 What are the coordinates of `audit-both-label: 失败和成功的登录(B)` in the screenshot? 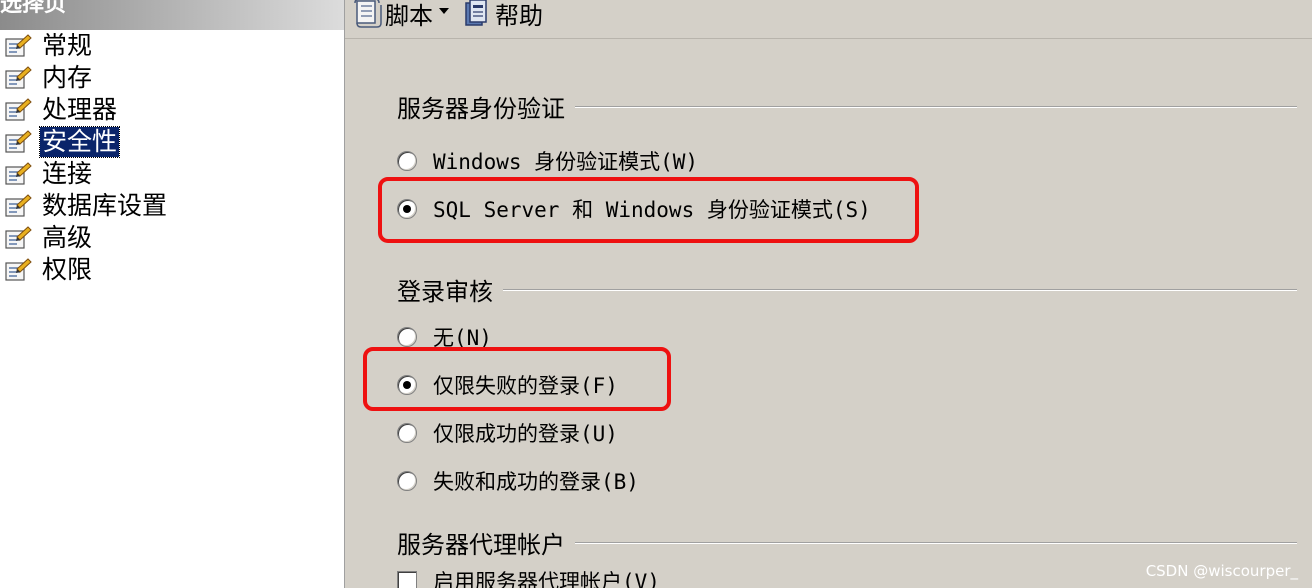 It's located at (536, 482).